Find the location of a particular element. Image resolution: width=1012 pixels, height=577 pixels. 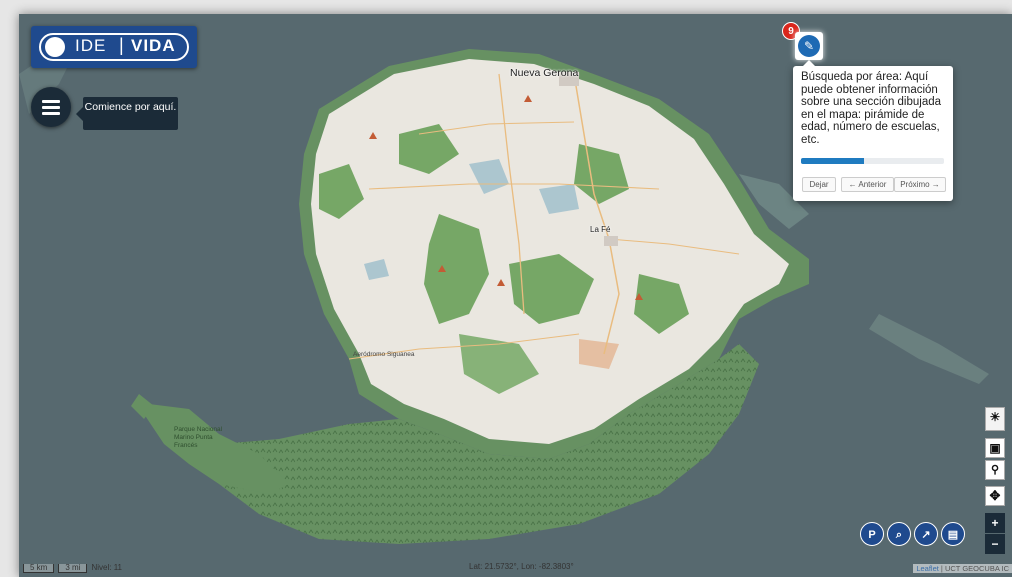

next-button: Próximo → is located at coordinates (920, 184).